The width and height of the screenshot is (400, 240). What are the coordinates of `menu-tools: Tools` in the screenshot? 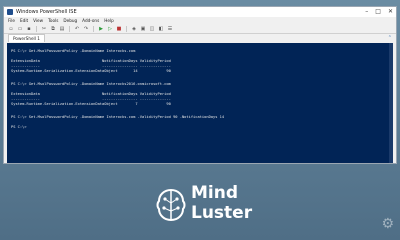 It's located at (53, 20).